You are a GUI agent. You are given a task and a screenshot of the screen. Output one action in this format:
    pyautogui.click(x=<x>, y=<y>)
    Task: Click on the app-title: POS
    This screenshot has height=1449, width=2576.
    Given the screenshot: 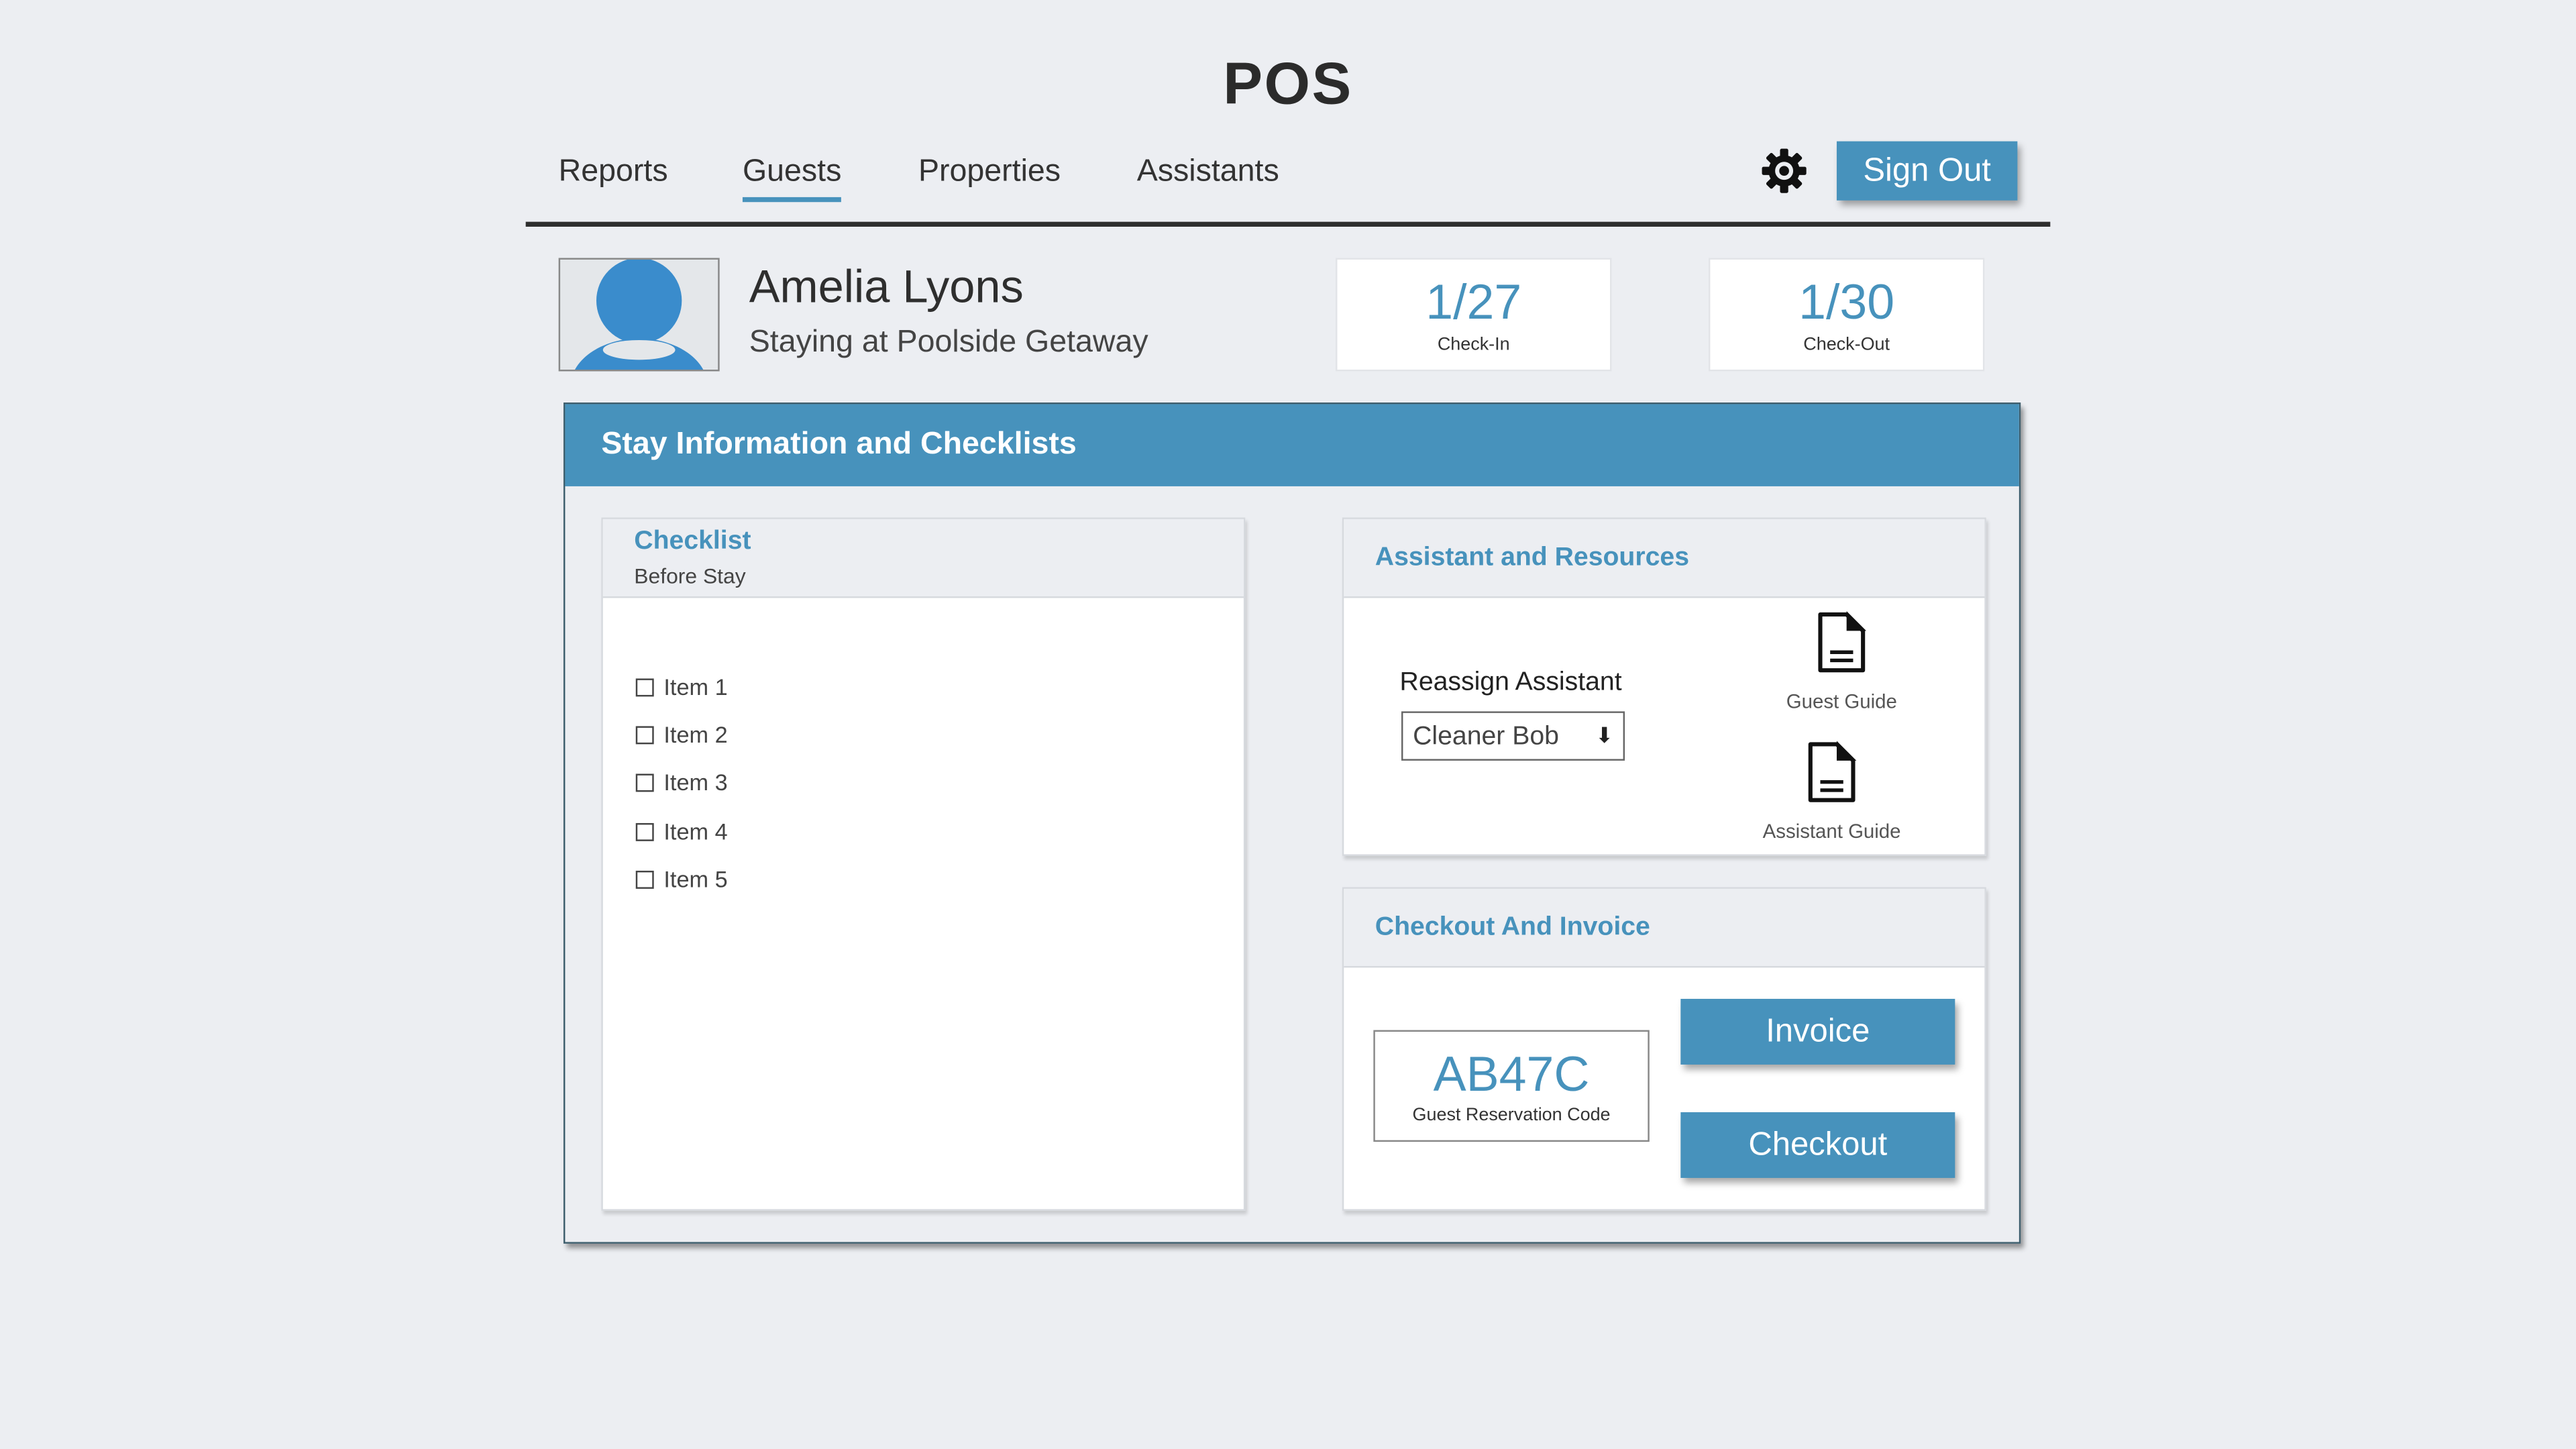 What is the action you would take?
    pyautogui.click(x=1288, y=83)
    